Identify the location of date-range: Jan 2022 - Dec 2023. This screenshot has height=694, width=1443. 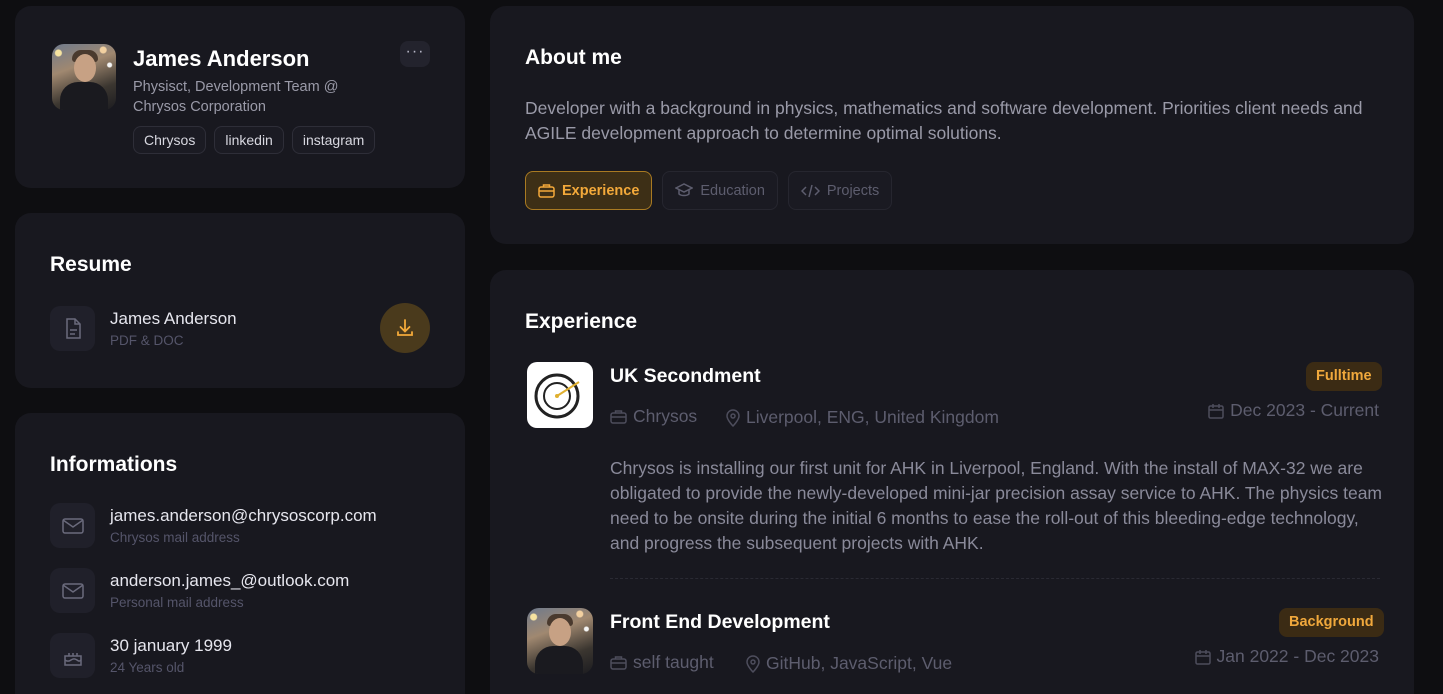
(1297, 656).